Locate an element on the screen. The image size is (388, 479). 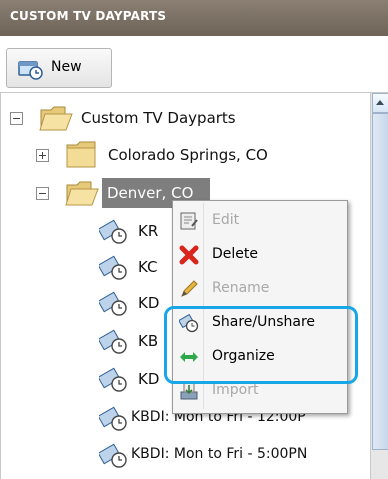
tree-item-label: KB is located at coordinates (148, 341).